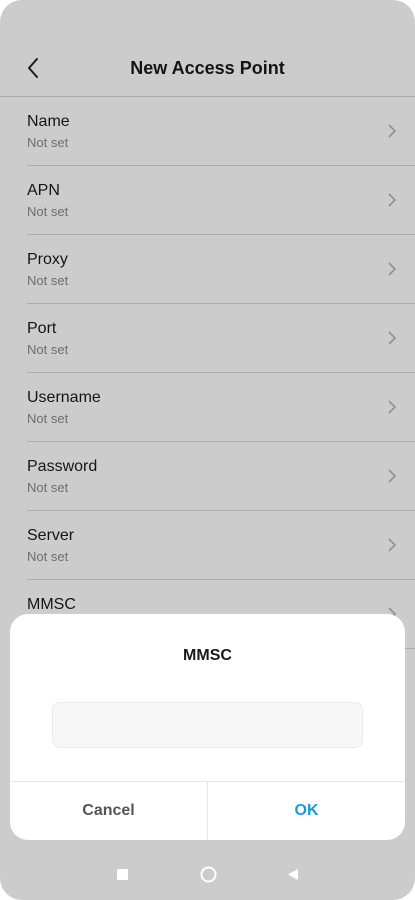 This screenshot has width=415, height=900. I want to click on home-circle-icon, so click(208, 874).